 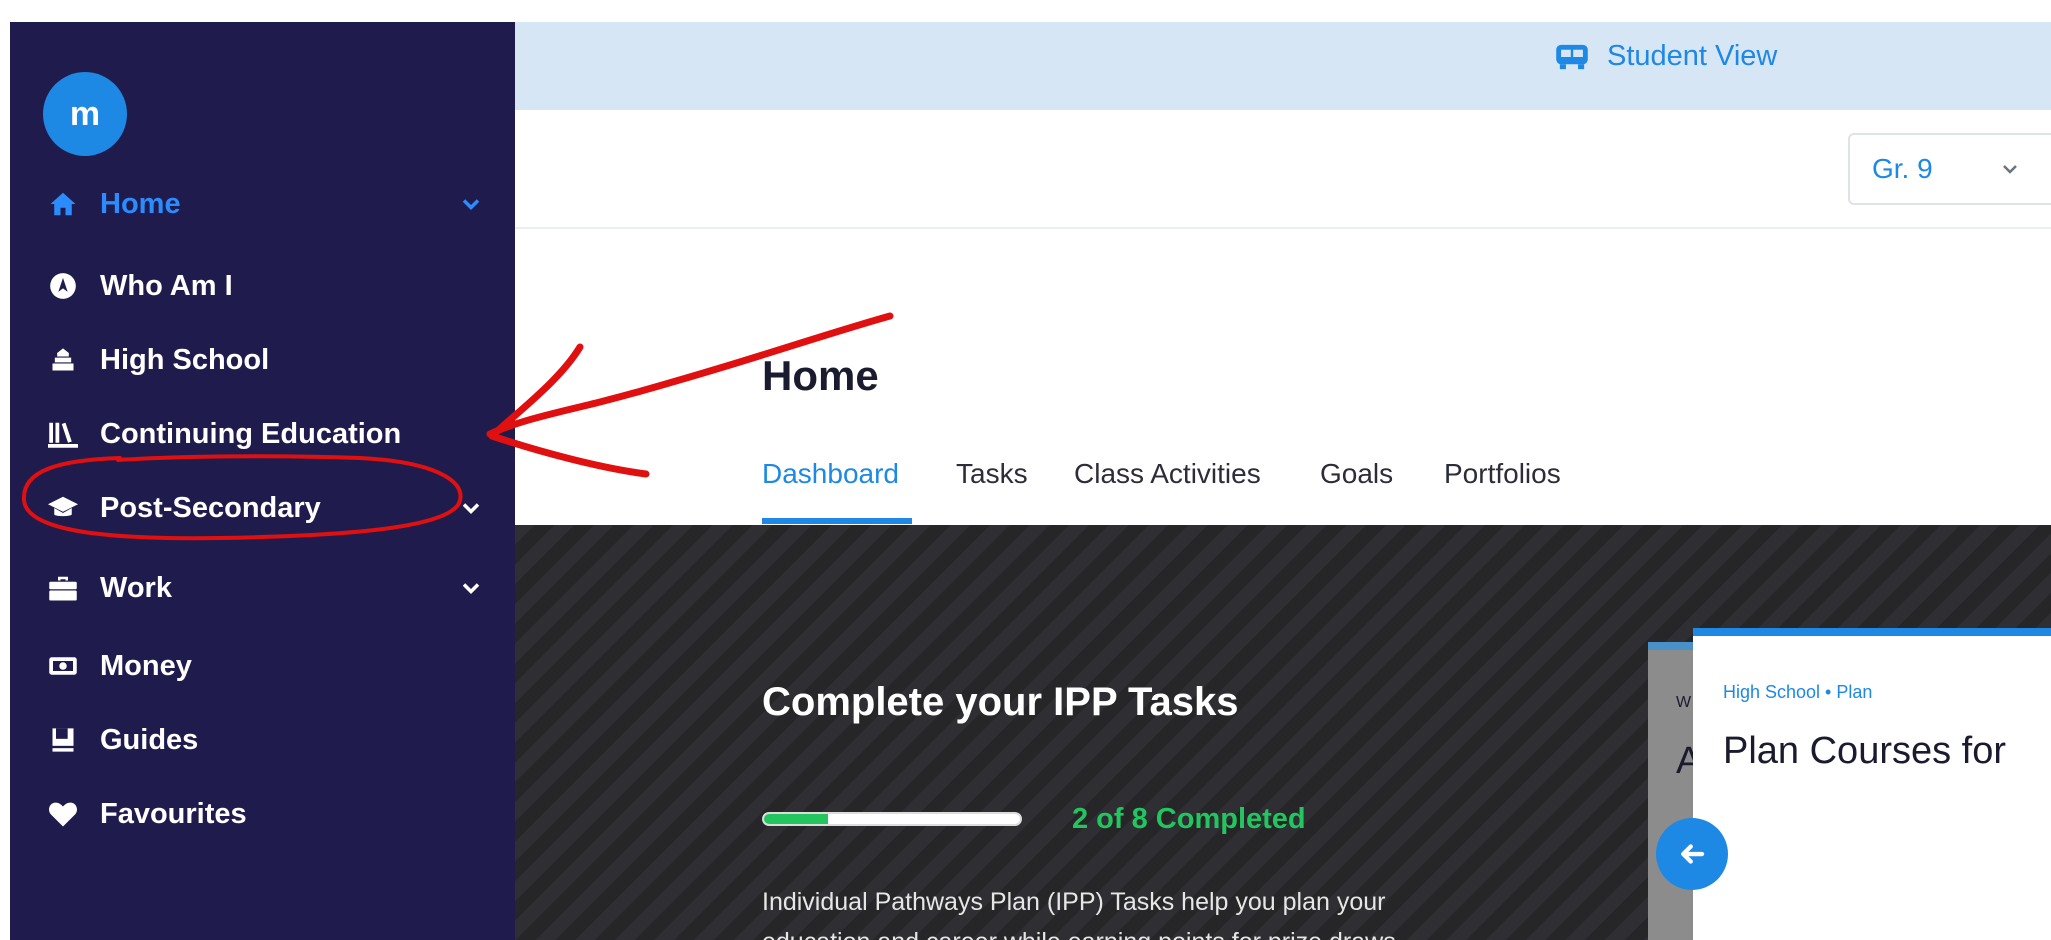 I want to click on sidebar-item-label: Post-Secondary, so click(x=210, y=507).